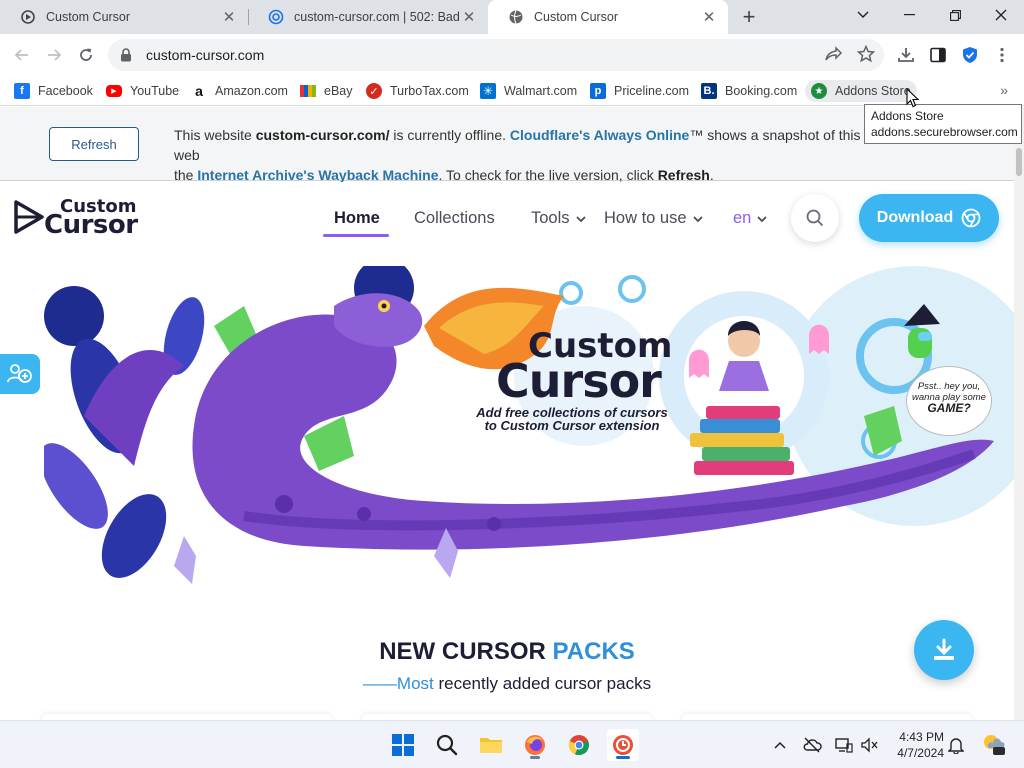 This screenshot has height=768, width=1024. What do you see at coordinates (608, 17) in the screenshot?
I see `tab-custom-cursor-active: Custom Cursor ✕` at bounding box center [608, 17].